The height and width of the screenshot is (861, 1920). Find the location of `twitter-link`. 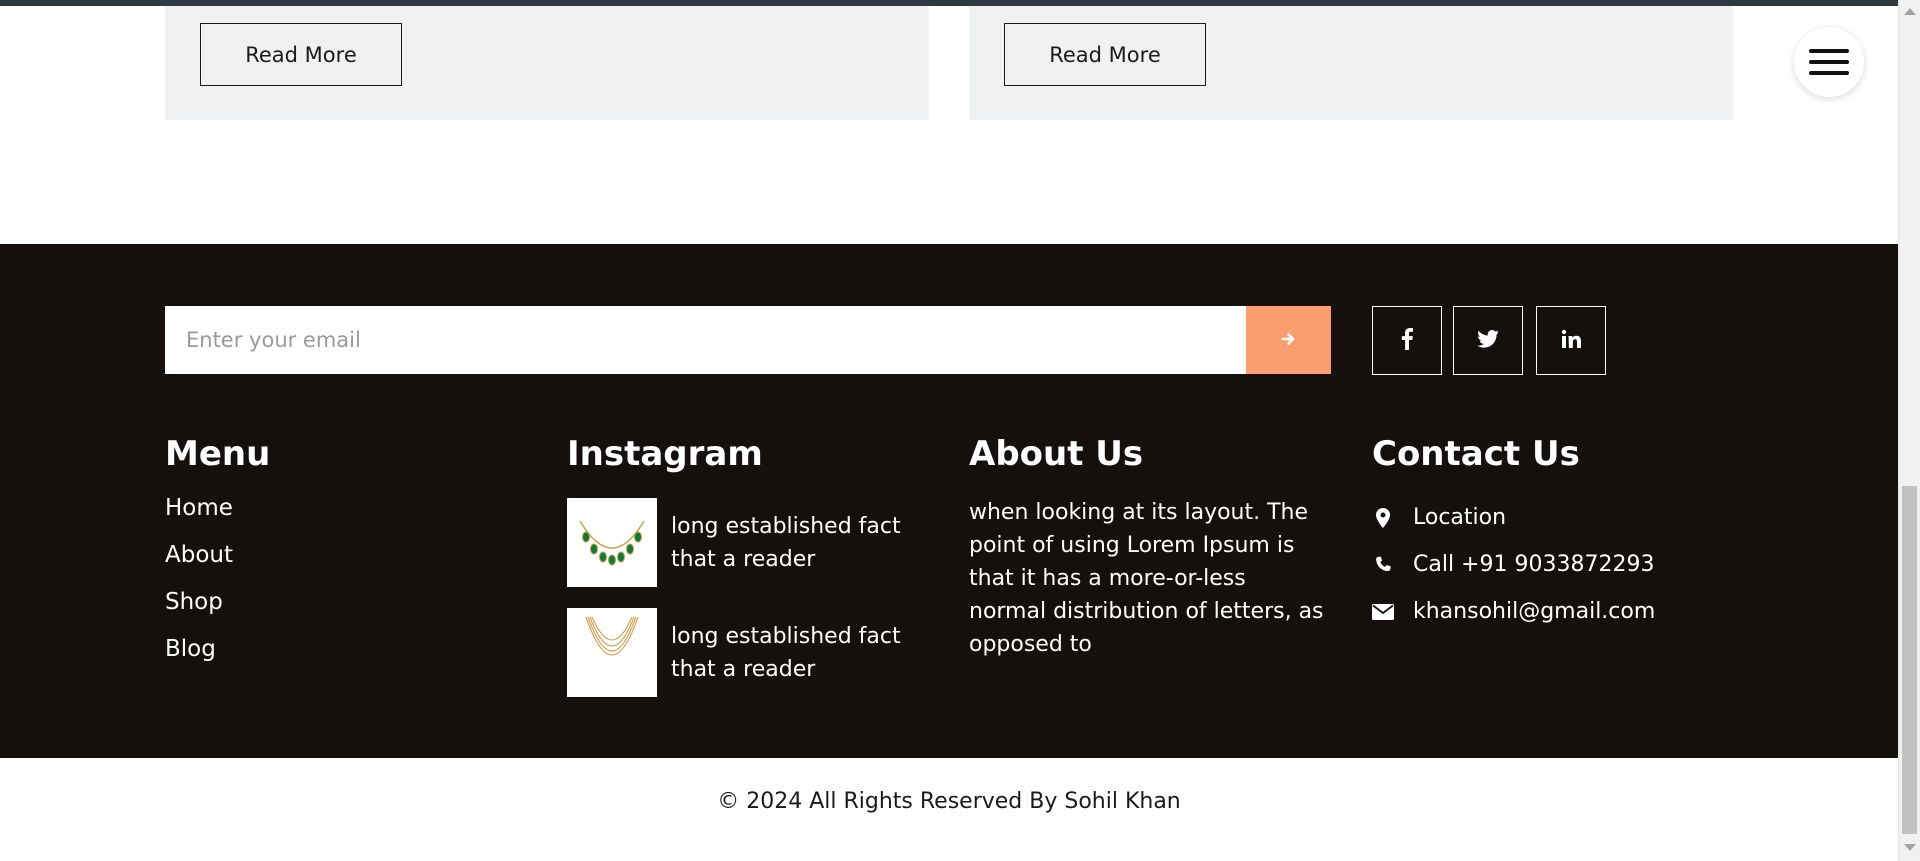

twitter-link is located at coordinates (1488, 340).